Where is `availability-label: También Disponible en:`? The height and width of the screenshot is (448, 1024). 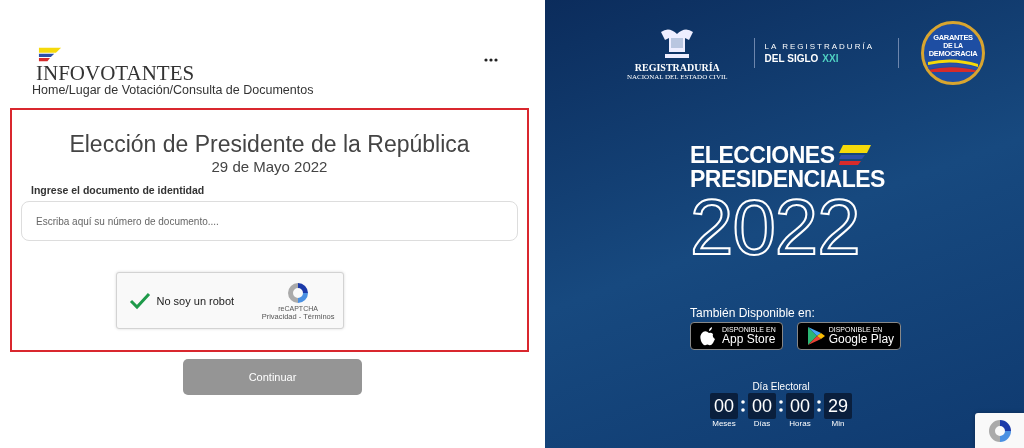
availability-label: También Disponible en: is located at coordinates (752, 313).